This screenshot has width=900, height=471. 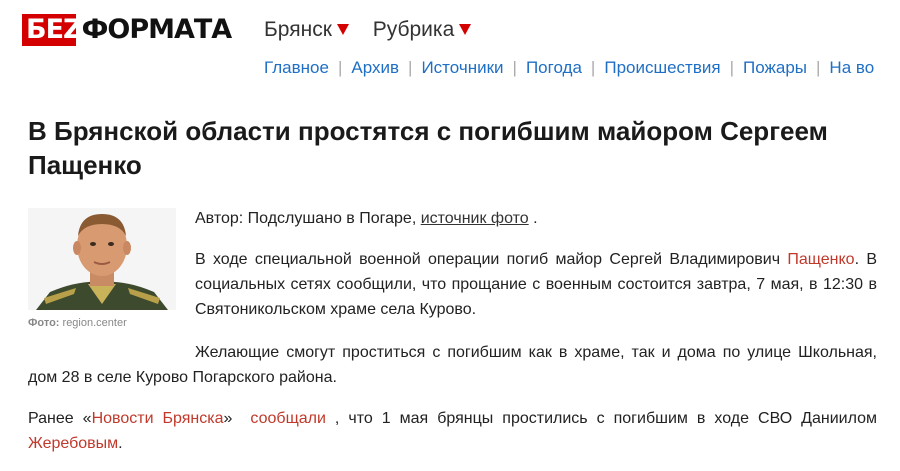 What do you see at coordinates (158, 418) in the screenshot?
I see `link-news-bryansk: Новости Брянска` at bounding box center [158, 418].